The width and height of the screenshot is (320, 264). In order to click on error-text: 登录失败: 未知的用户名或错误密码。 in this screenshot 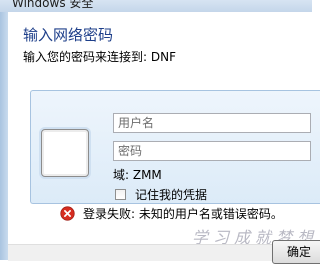, I will do `click(183, 213)`.